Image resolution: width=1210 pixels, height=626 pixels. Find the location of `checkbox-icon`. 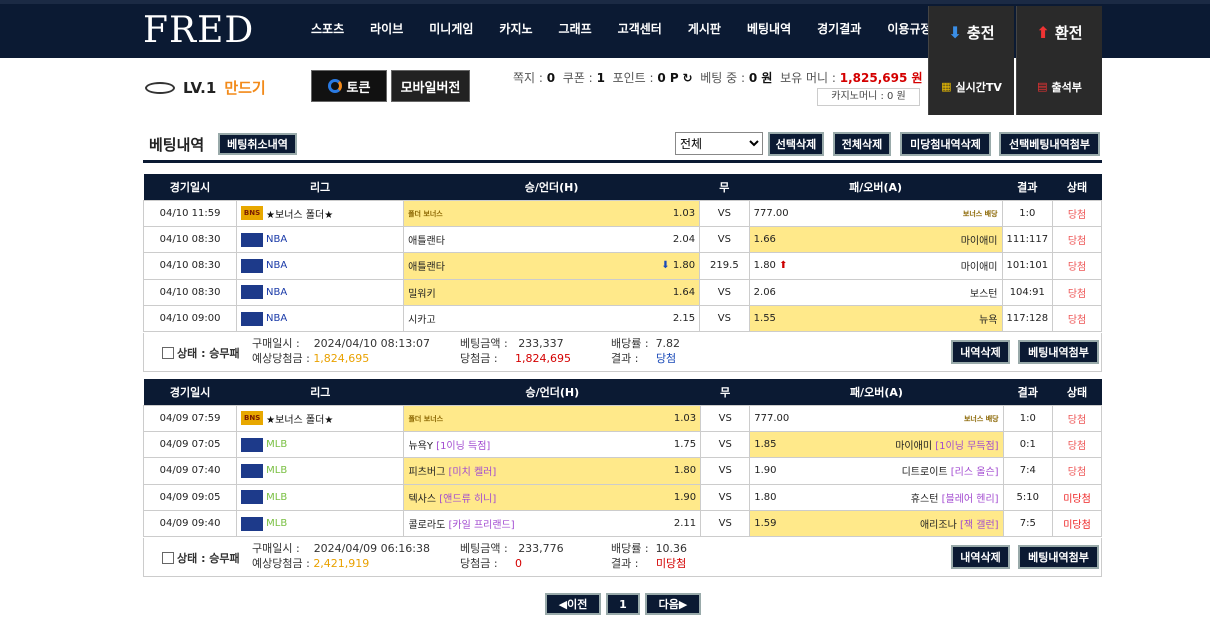

checkbox-icon is located at coordinates (168, 558).